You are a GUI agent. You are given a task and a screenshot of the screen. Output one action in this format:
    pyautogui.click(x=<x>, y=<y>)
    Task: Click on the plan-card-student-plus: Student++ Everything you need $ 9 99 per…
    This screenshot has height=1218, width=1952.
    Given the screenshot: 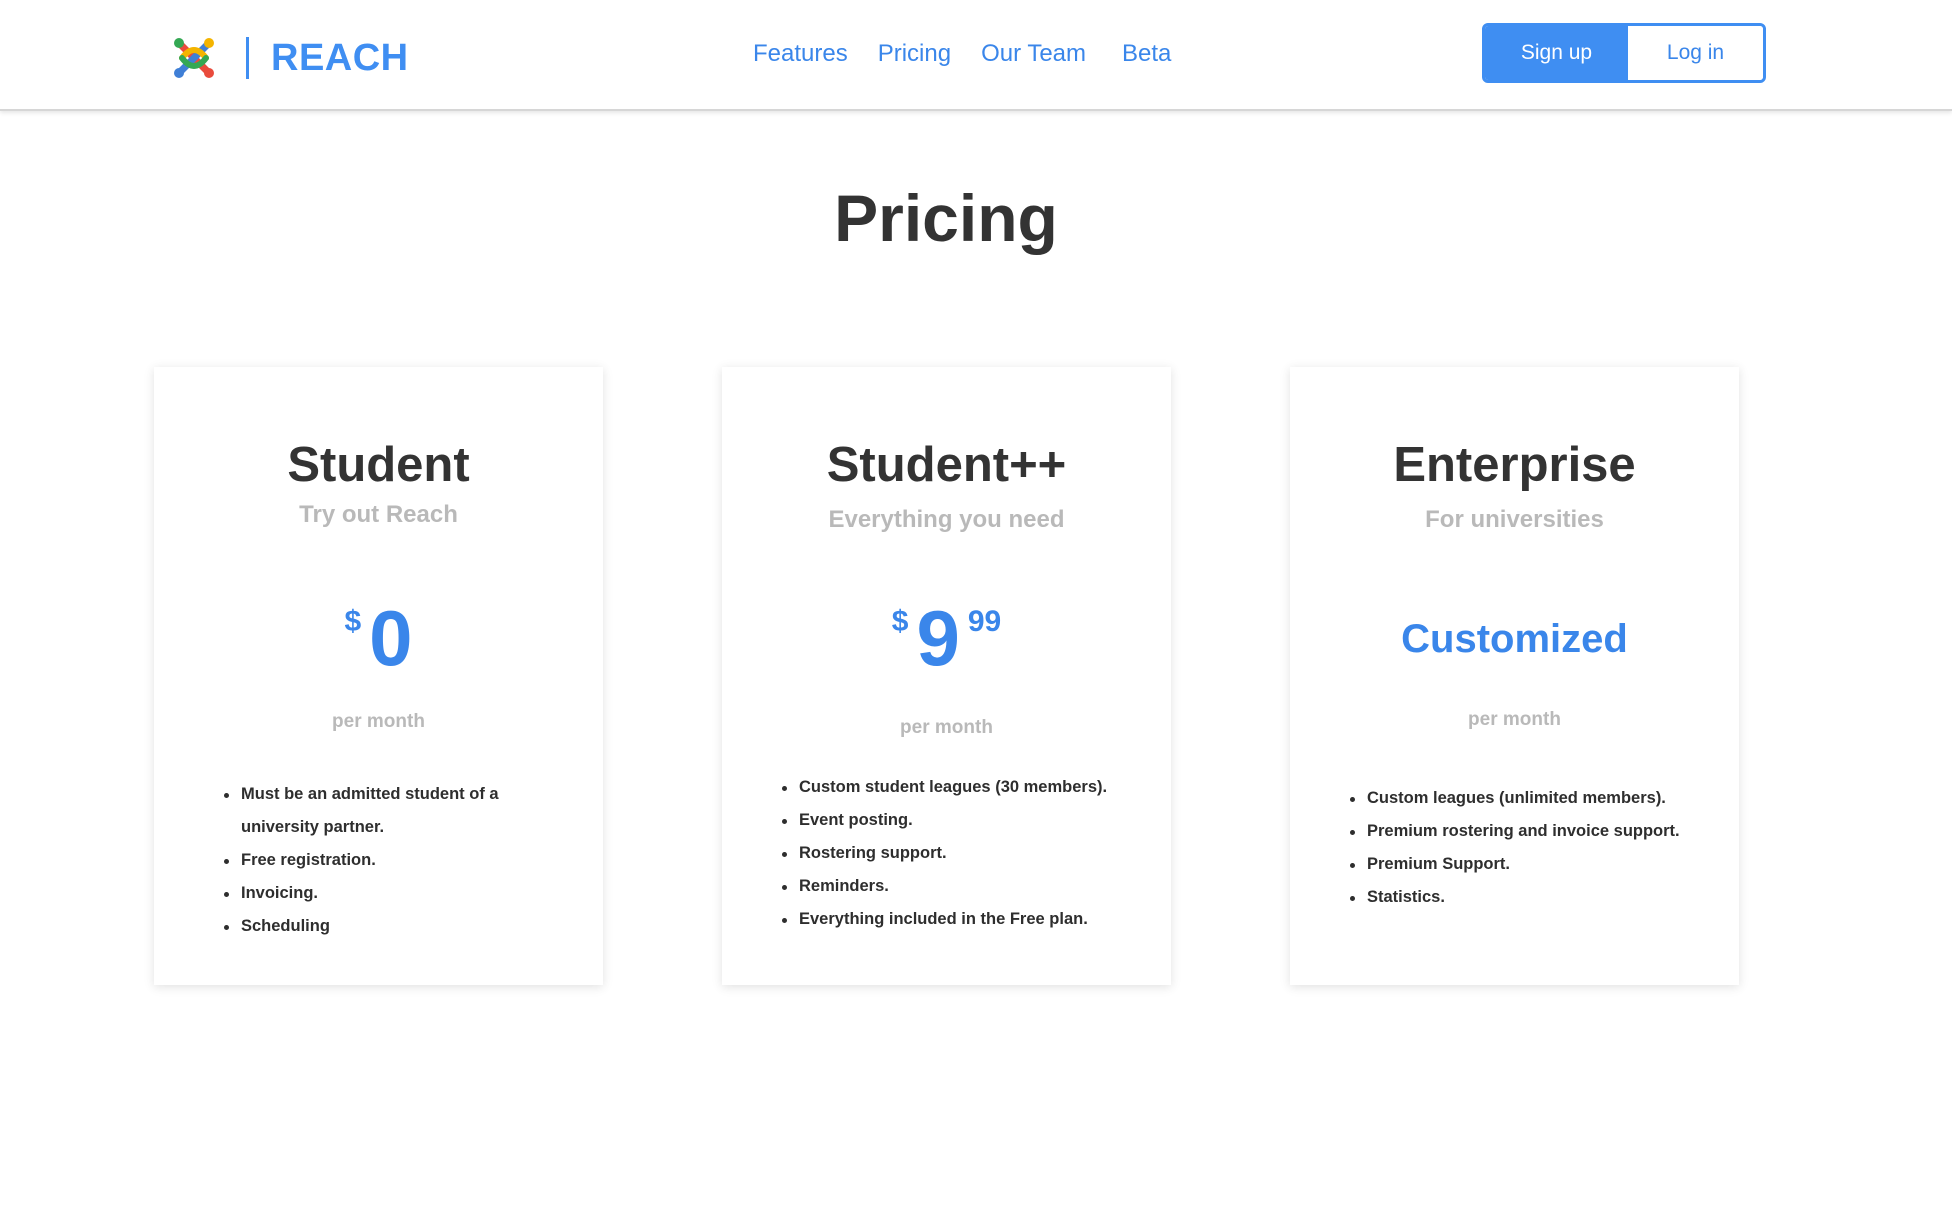 What is the action you would take?
    pyautogui.click(x=946, y=676)
    